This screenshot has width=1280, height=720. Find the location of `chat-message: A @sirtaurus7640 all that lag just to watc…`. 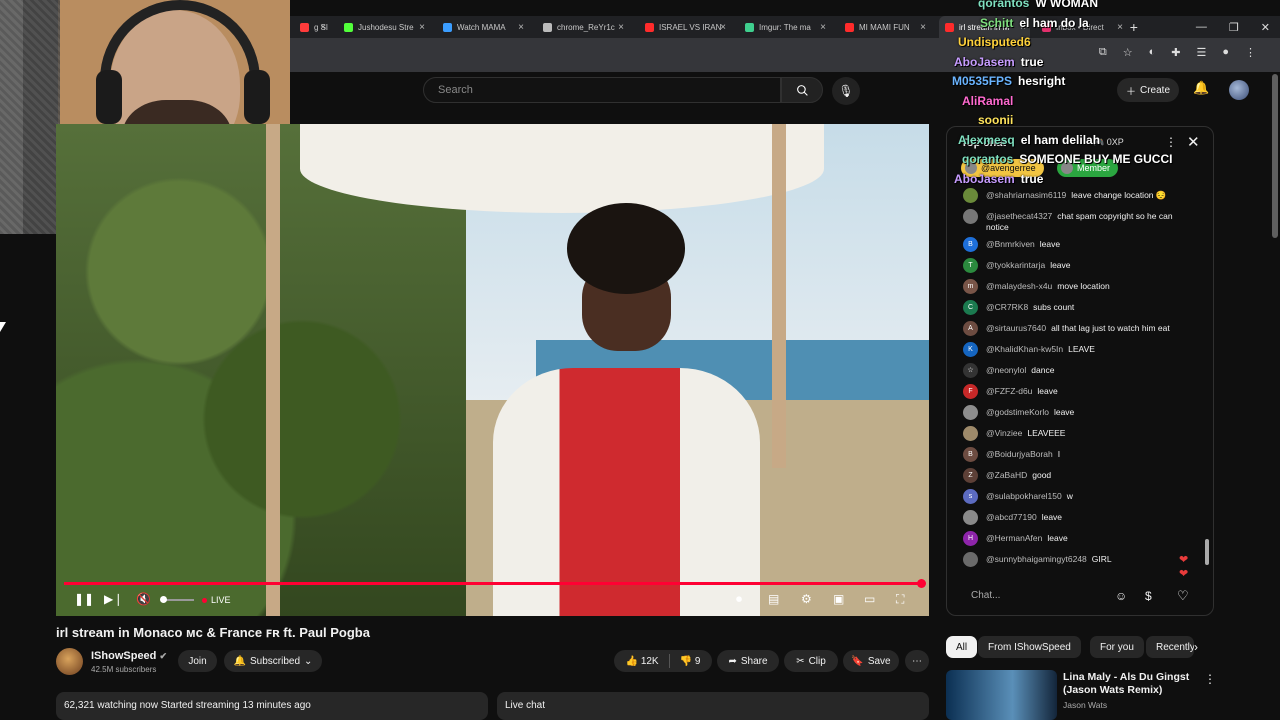

chat-message: A @sirtaurus7640 all that lag just to watc… is located at coordinates (1077, 330).